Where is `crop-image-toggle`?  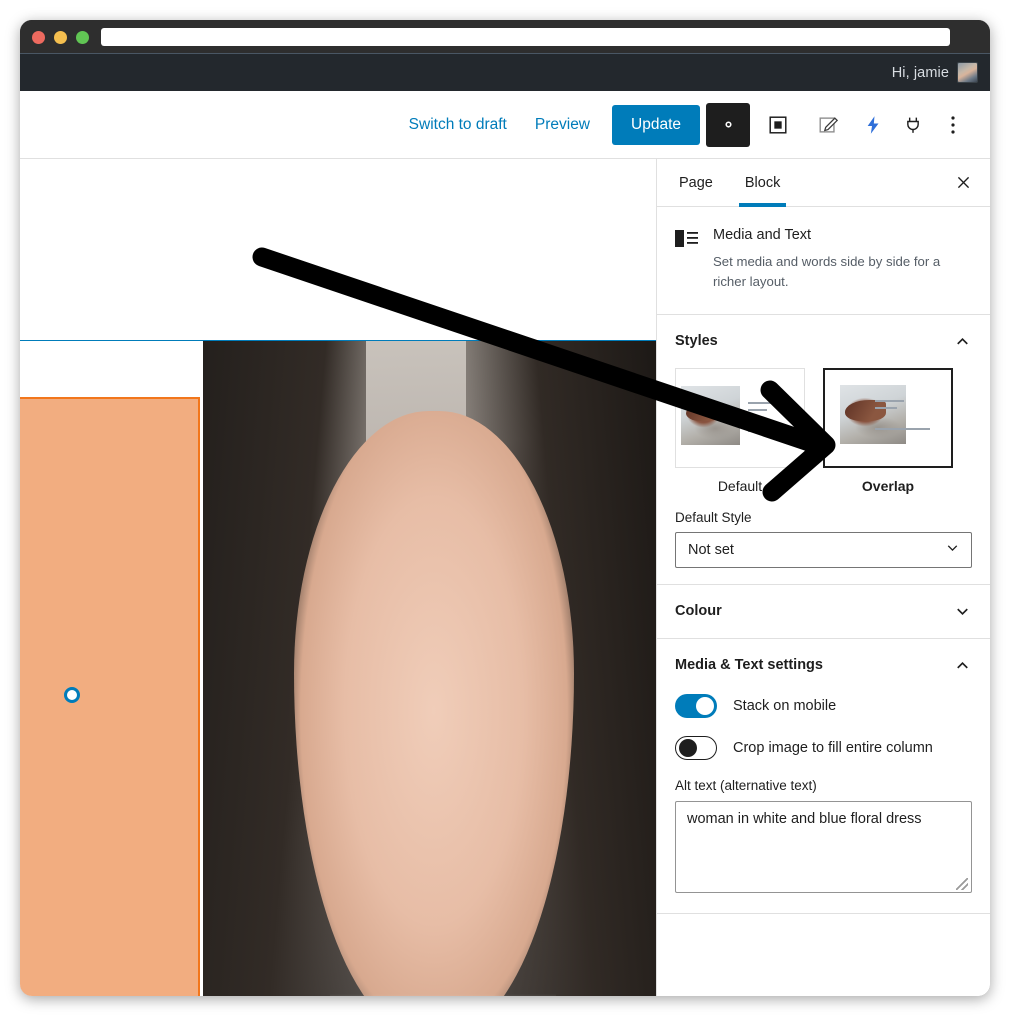
crop-image-toggle is located at coordinates (696, 747).